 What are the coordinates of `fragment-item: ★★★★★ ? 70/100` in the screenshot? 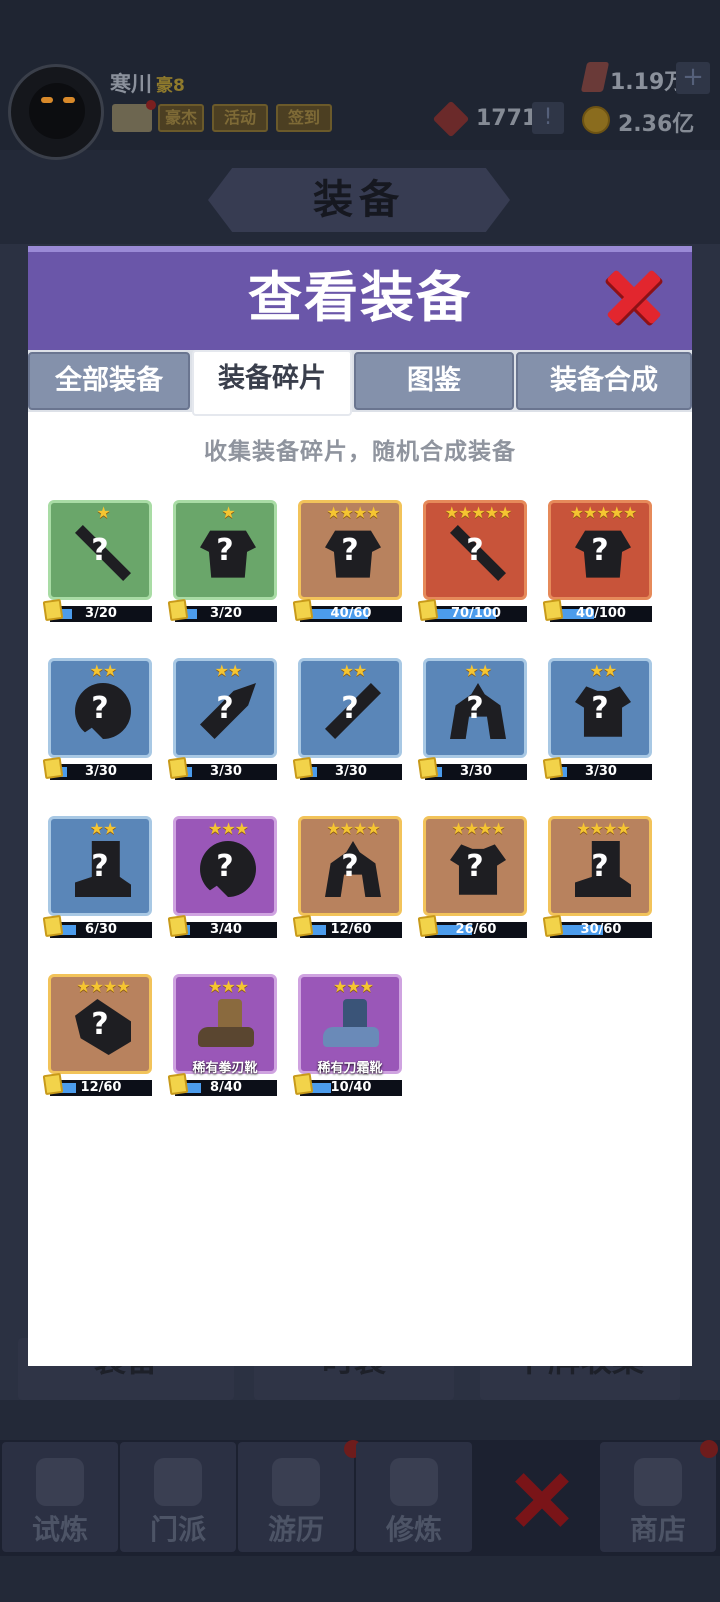 It's located at (472, 562).